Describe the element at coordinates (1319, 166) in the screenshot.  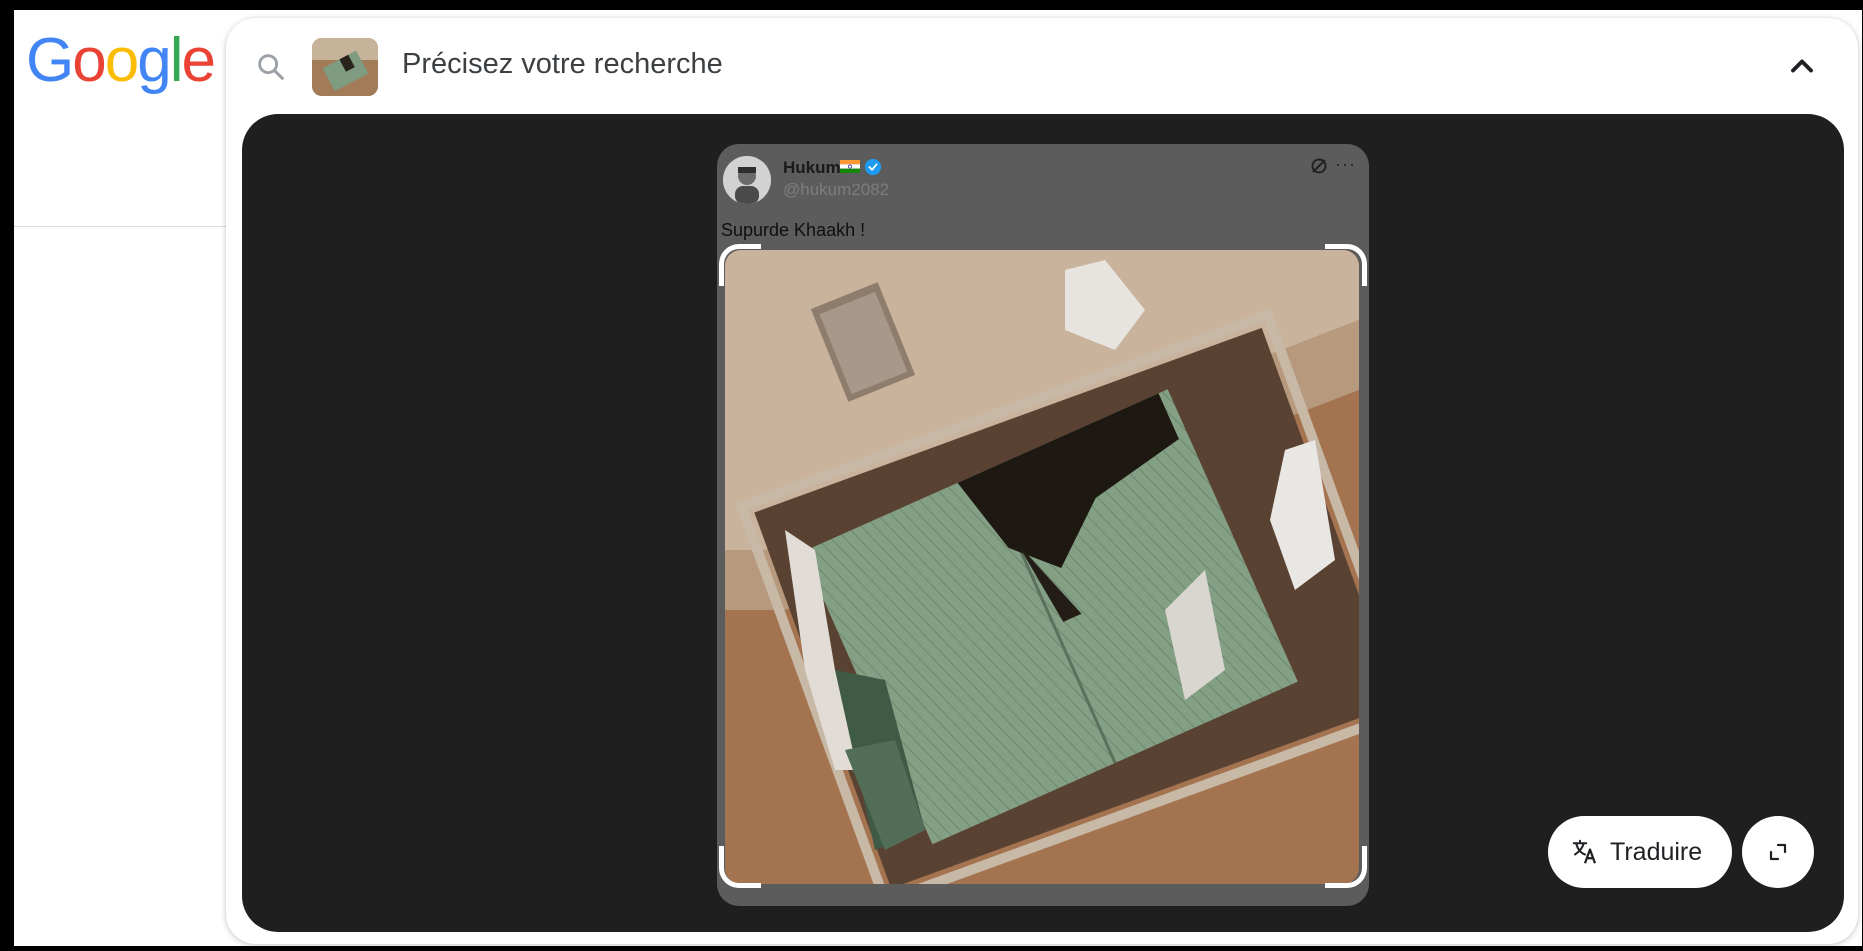
I see `grok-icon` at that location.